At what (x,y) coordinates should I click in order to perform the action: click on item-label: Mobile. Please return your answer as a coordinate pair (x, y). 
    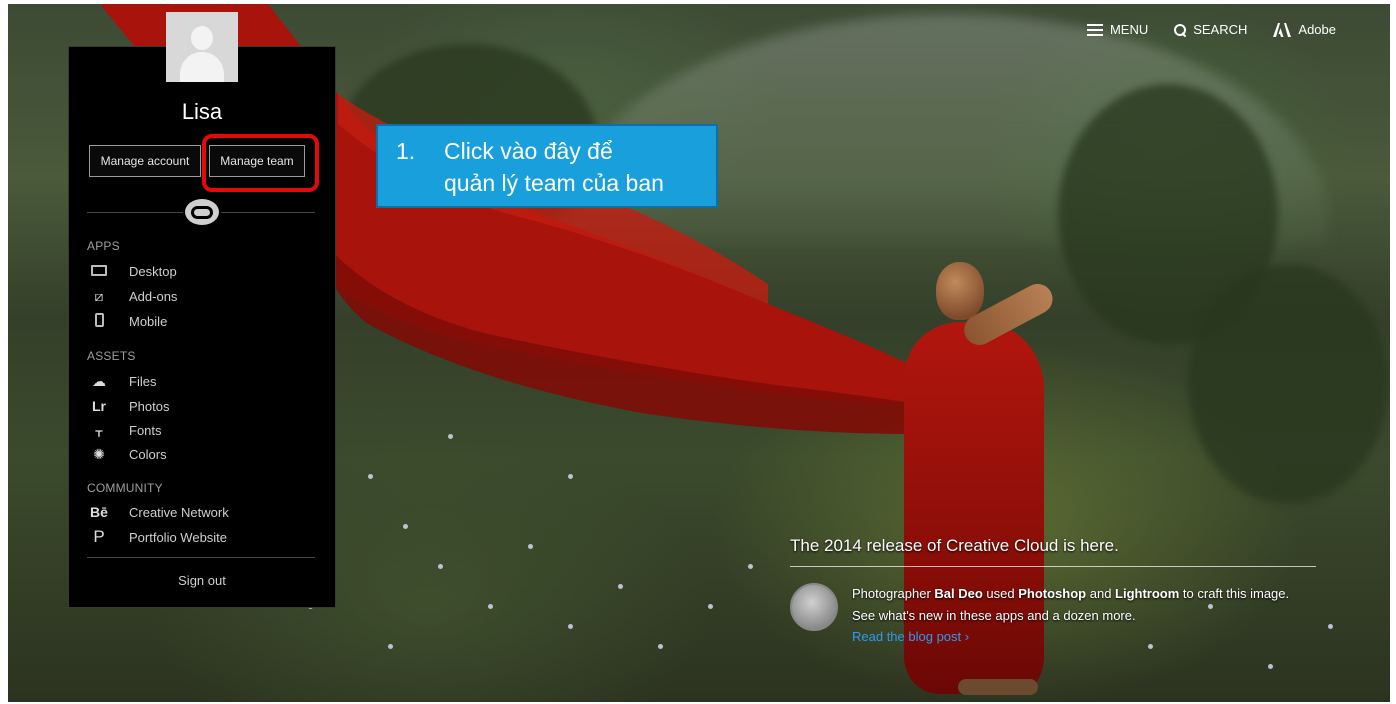
    Looking at the image, I should click on (148, 321).